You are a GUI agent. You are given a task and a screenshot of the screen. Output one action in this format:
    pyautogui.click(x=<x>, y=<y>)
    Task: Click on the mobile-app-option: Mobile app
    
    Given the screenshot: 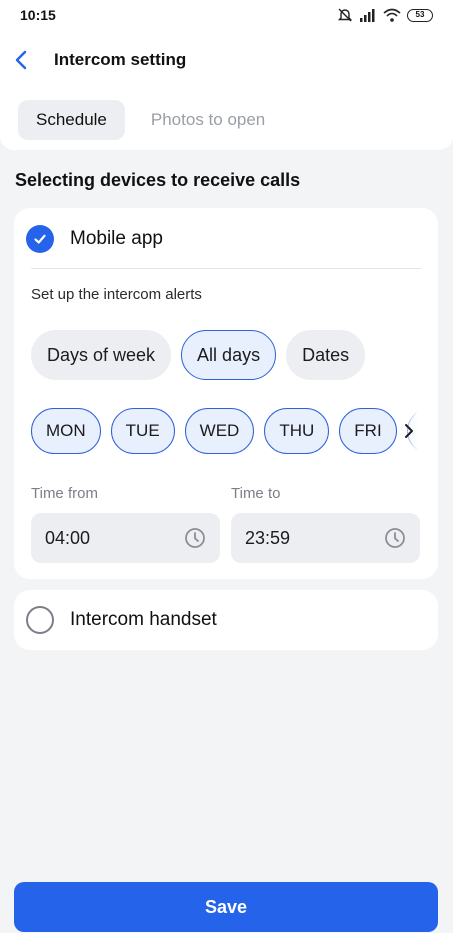 What is the action you would take?
    pyautogui.click(x=94, y=239)
    